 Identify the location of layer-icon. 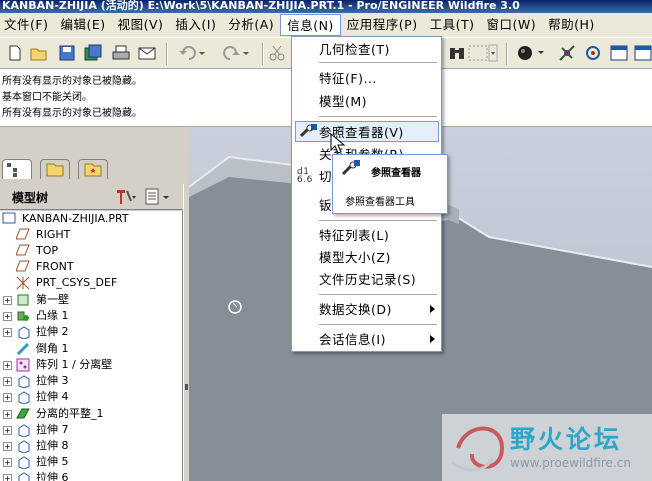
(593, 53).